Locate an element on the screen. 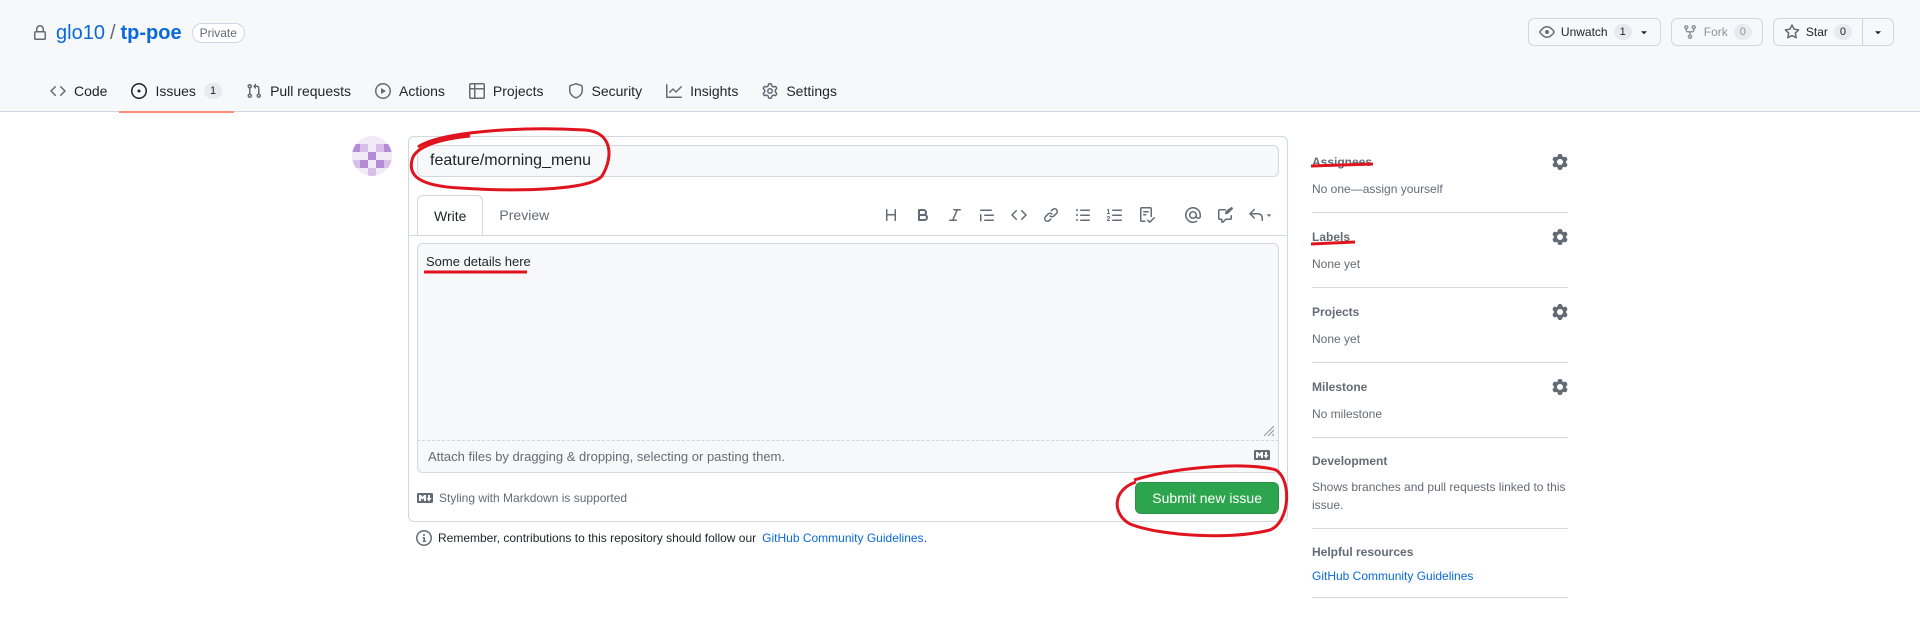  tab-projects: Projects is located at coordinates (506, 91).